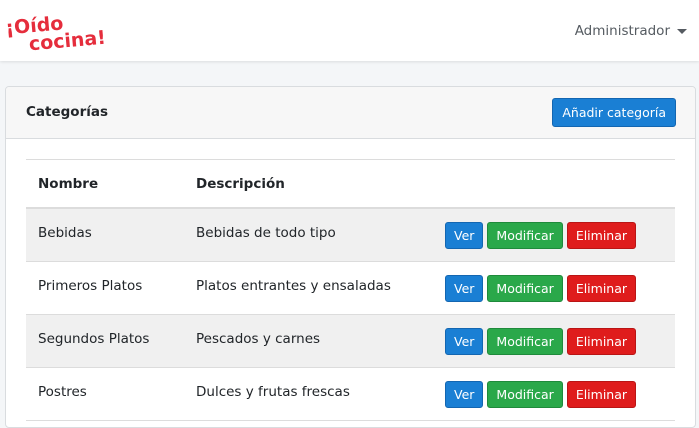 Image resolution: width=699 pixels, height=428 pixels. Describe the element at coordinates (240, 184) in the screenshot. I see `header-description: Descripción` at that location.